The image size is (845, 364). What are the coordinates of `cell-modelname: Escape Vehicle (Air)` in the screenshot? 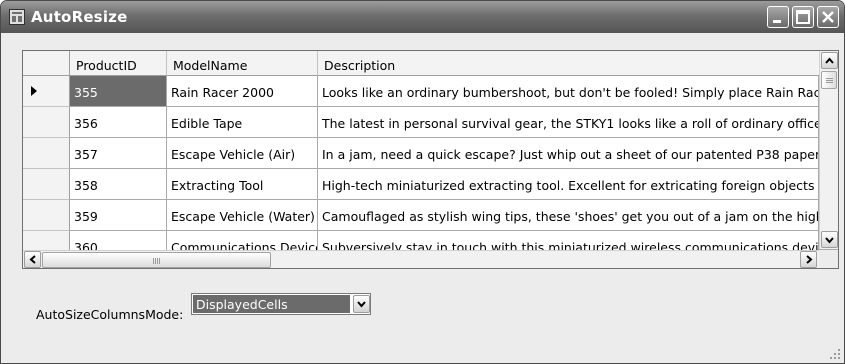 It's located at (242, 153).